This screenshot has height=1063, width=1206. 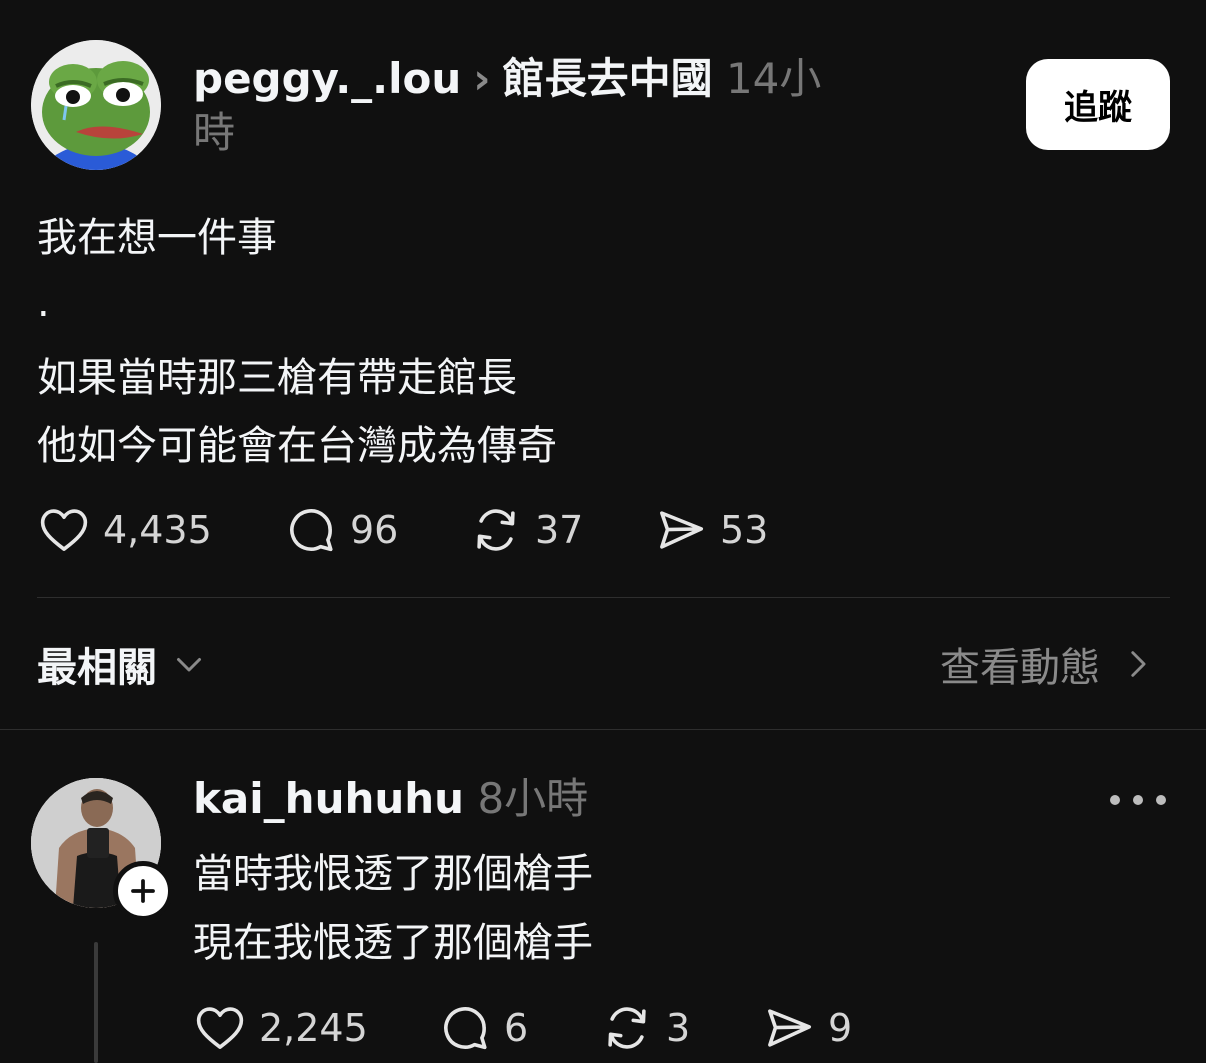 I want to click on reply-text-line: 現在我恨透了那個槍手, so click(x=393, y=943).